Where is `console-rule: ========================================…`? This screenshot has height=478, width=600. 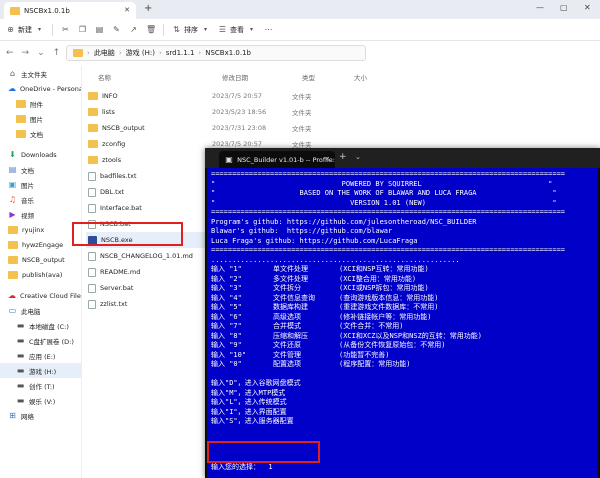 console-rule: ========================================… is located at coordinates (388, 250).